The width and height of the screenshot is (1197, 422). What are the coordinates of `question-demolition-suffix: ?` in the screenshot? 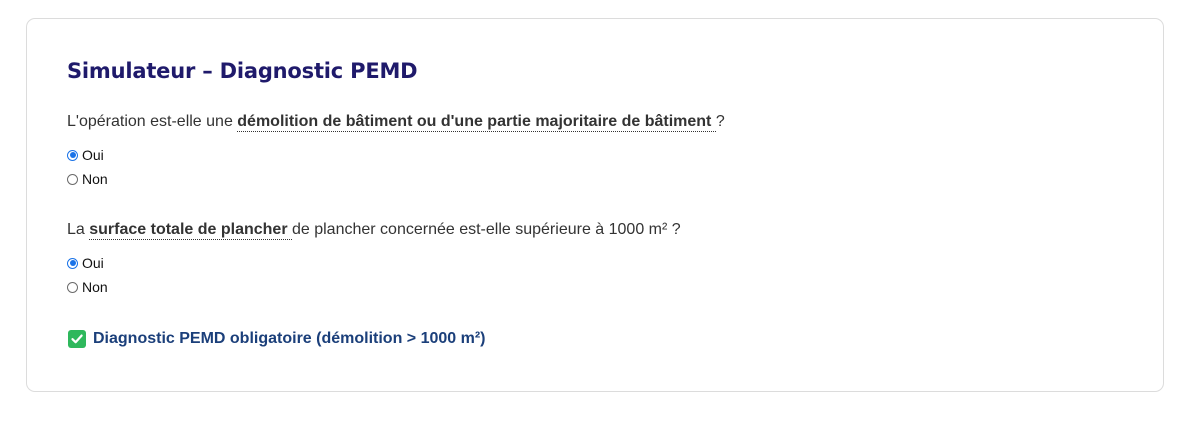 It's located at (720, 121).